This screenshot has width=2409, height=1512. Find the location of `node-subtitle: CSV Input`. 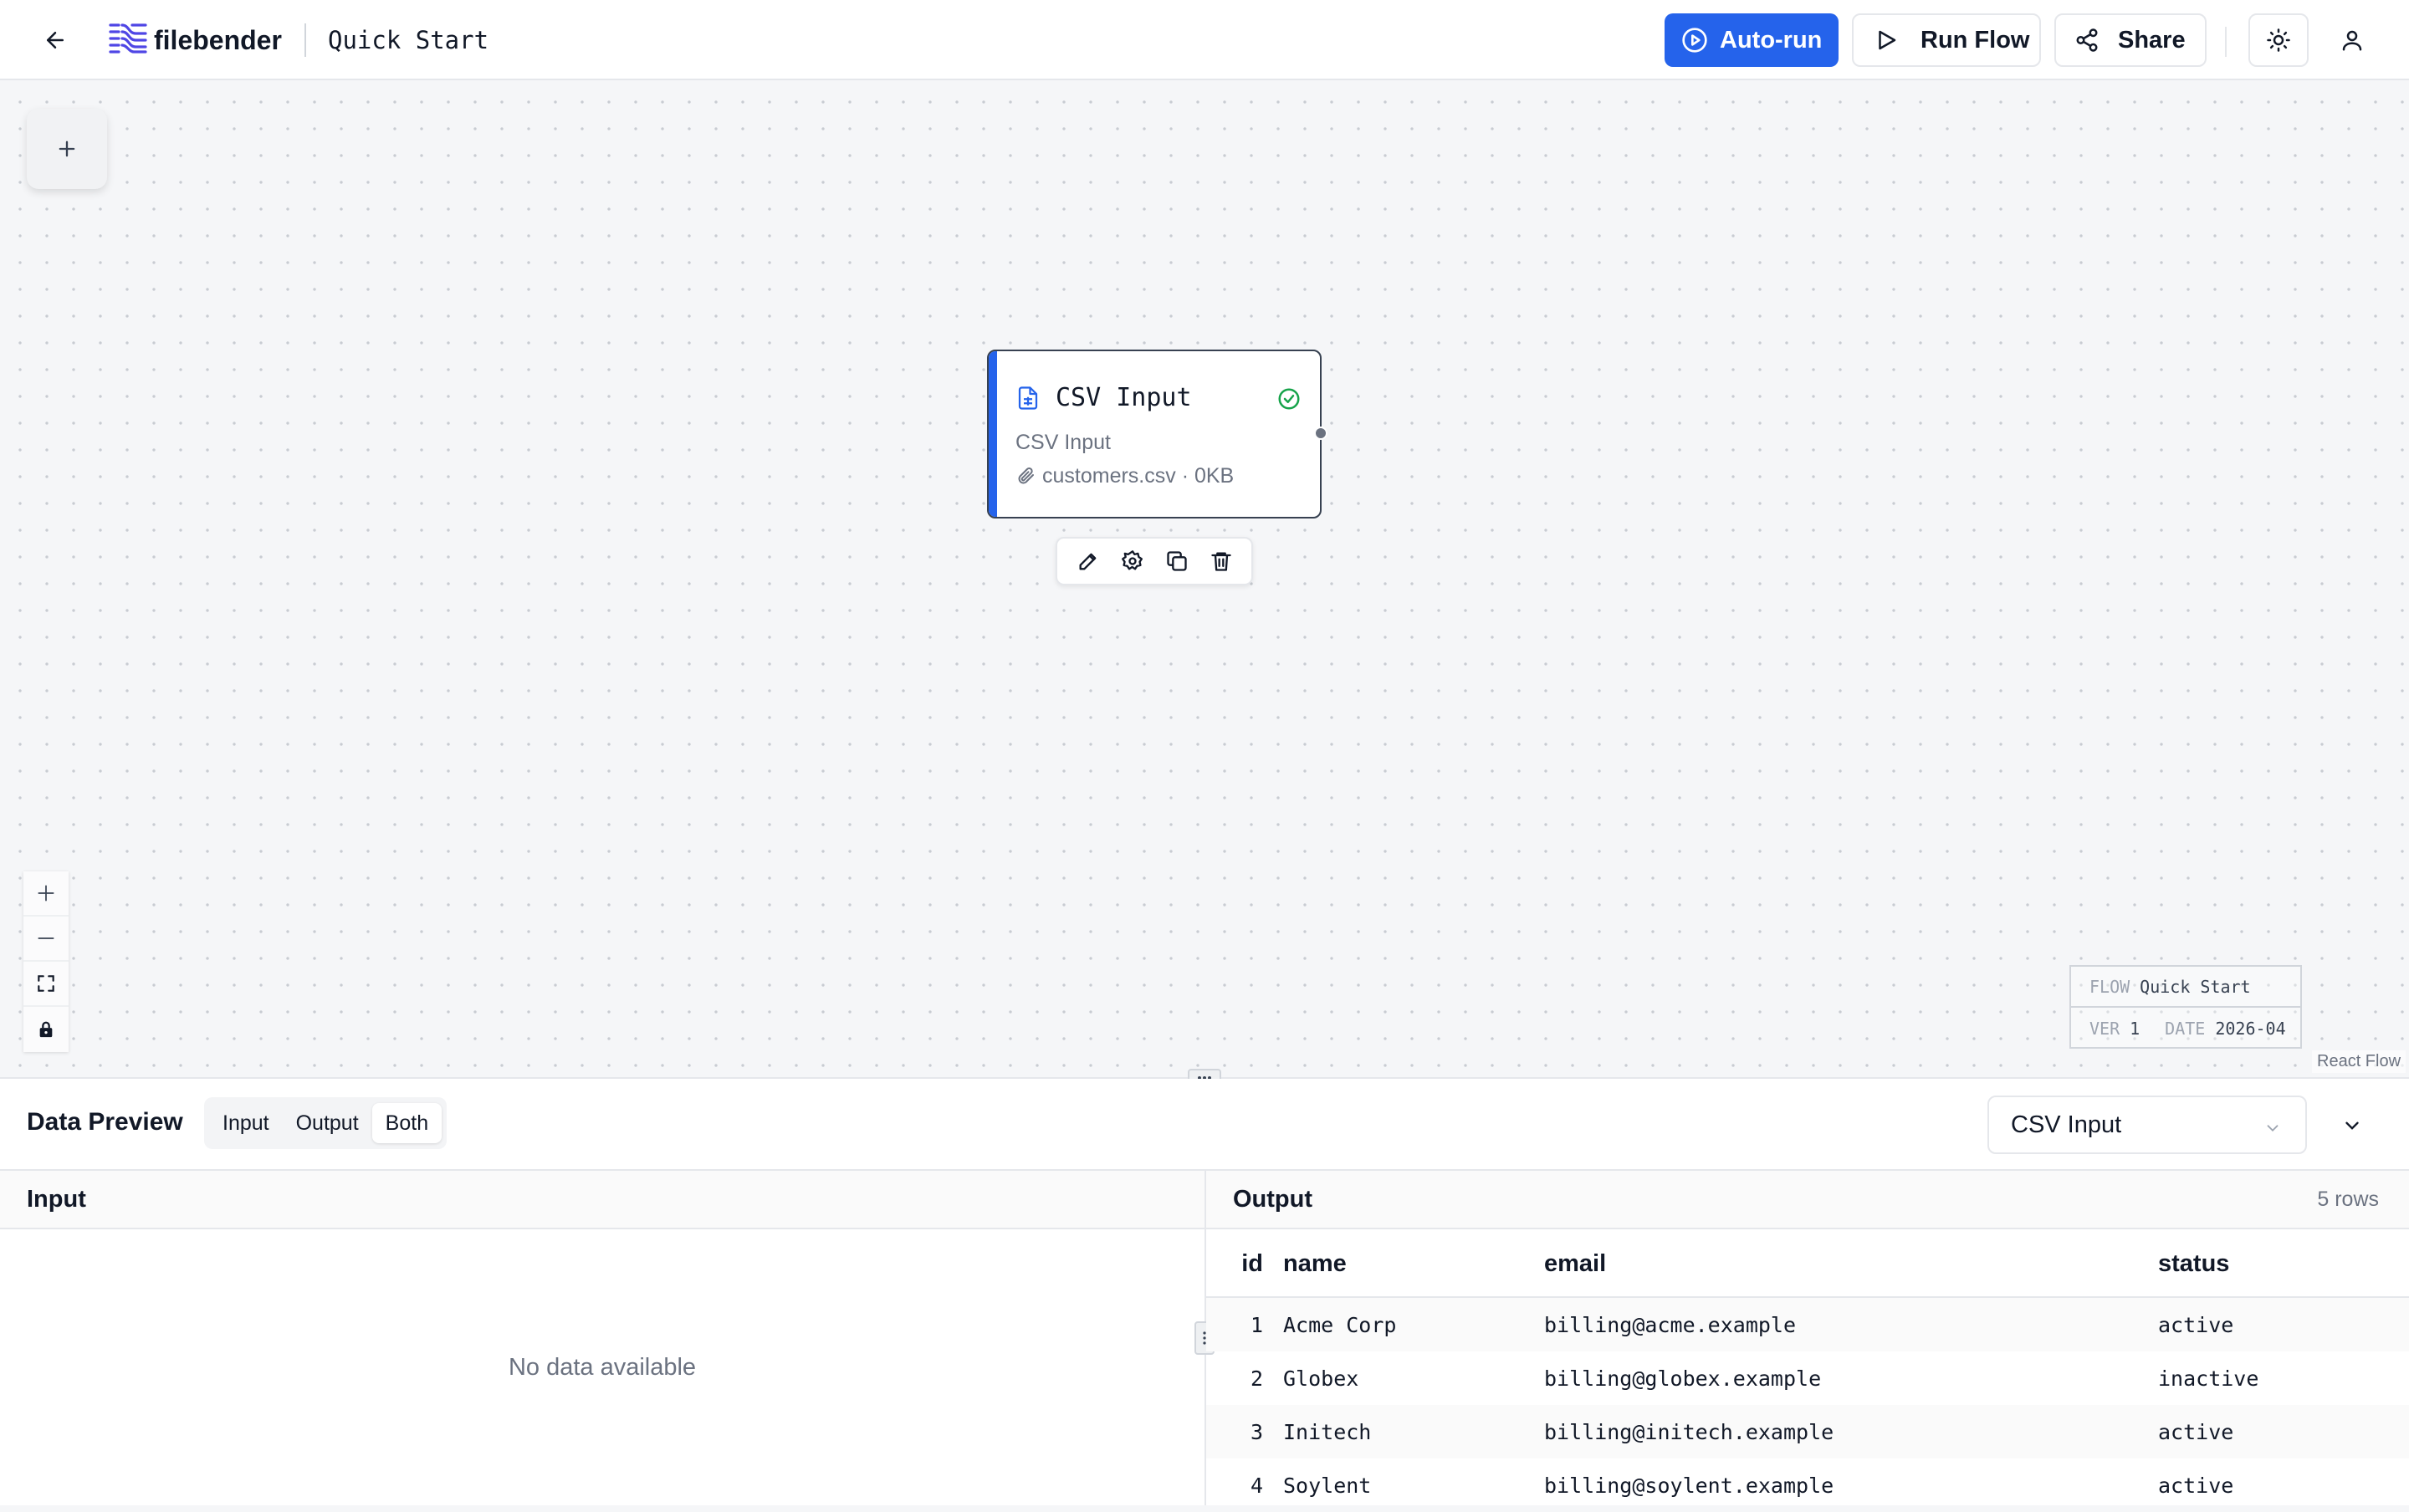

node-subtitle: CSV Input is located at coordinates (1063, 442).